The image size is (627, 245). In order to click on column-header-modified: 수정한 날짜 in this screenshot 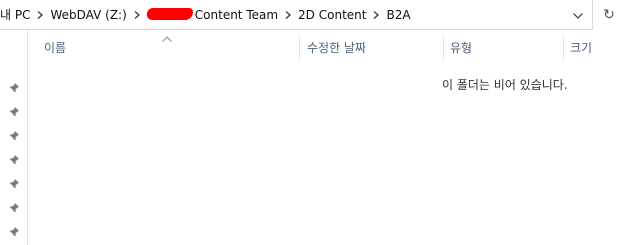, I will do `click(374, 47)`.